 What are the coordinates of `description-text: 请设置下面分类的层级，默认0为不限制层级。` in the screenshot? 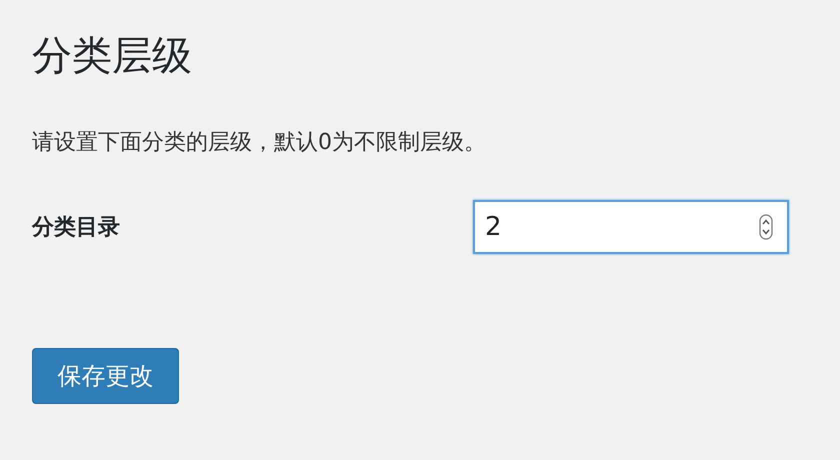 It's located at (259, 143).